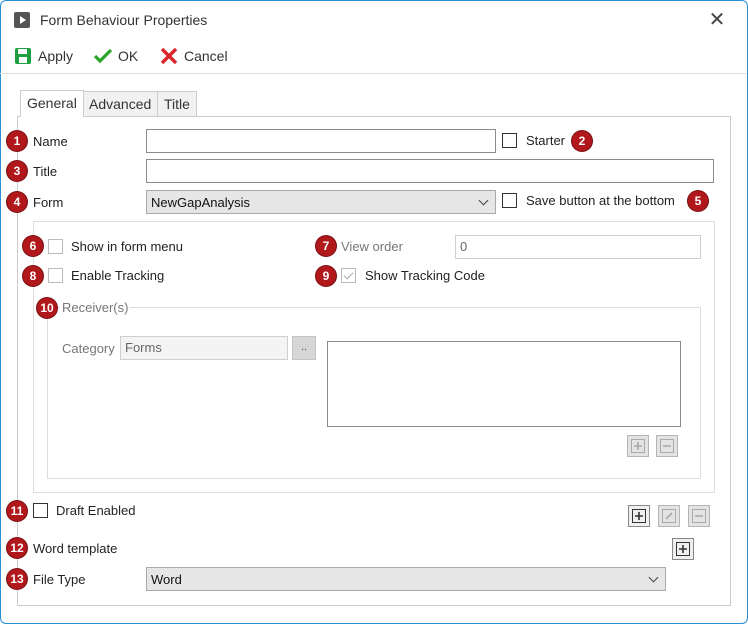 Image resolution: width=748 pixels, height=624 pixels. I want to click on enable-tracking-label: Enable Tracking, so click(118, 275).